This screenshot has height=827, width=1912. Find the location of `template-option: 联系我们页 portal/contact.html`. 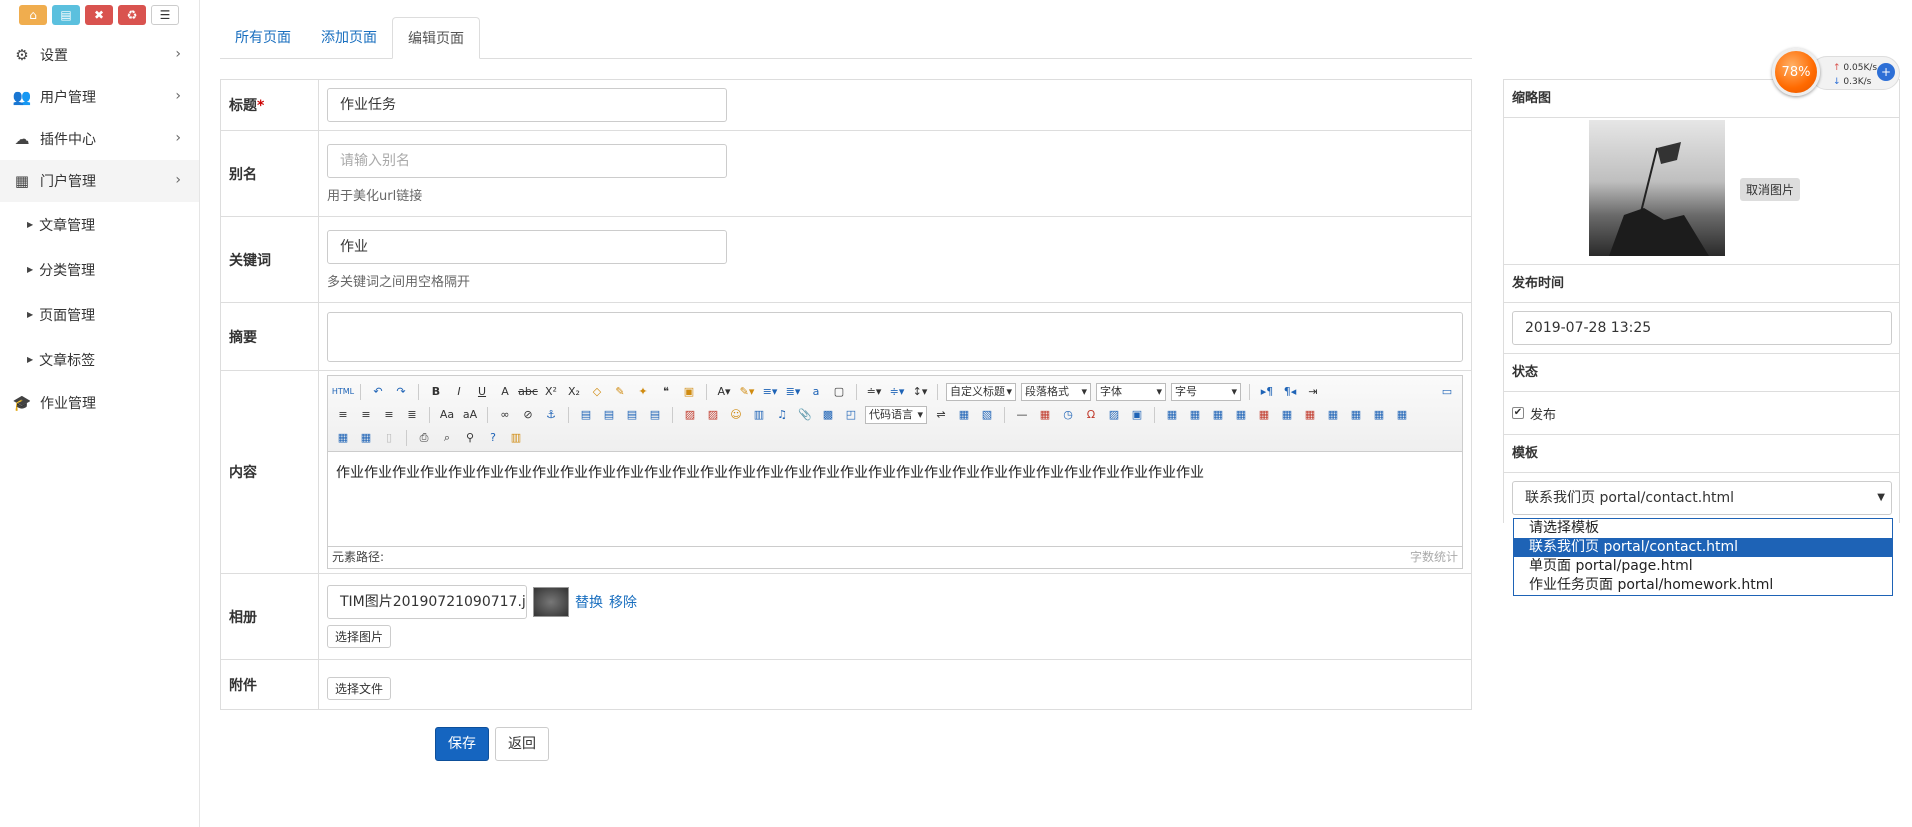

template-option: 联系我们页 portal/contact.html is located at coordinates (1703, 547).